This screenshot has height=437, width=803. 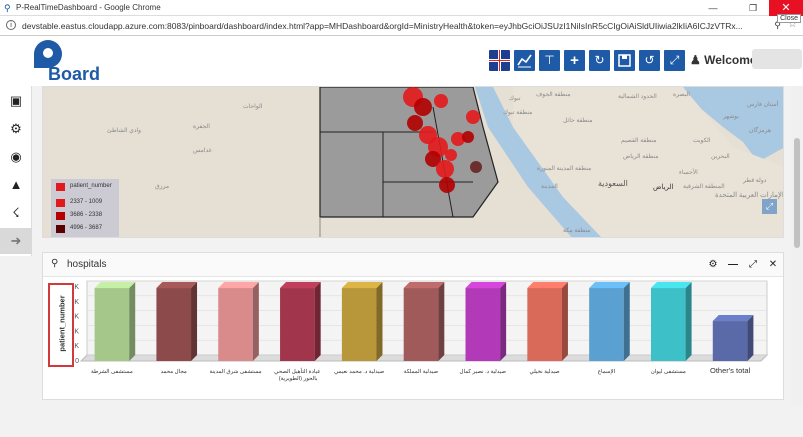 I want to click on pboard-logo: Board, so click(x=69, y=62).